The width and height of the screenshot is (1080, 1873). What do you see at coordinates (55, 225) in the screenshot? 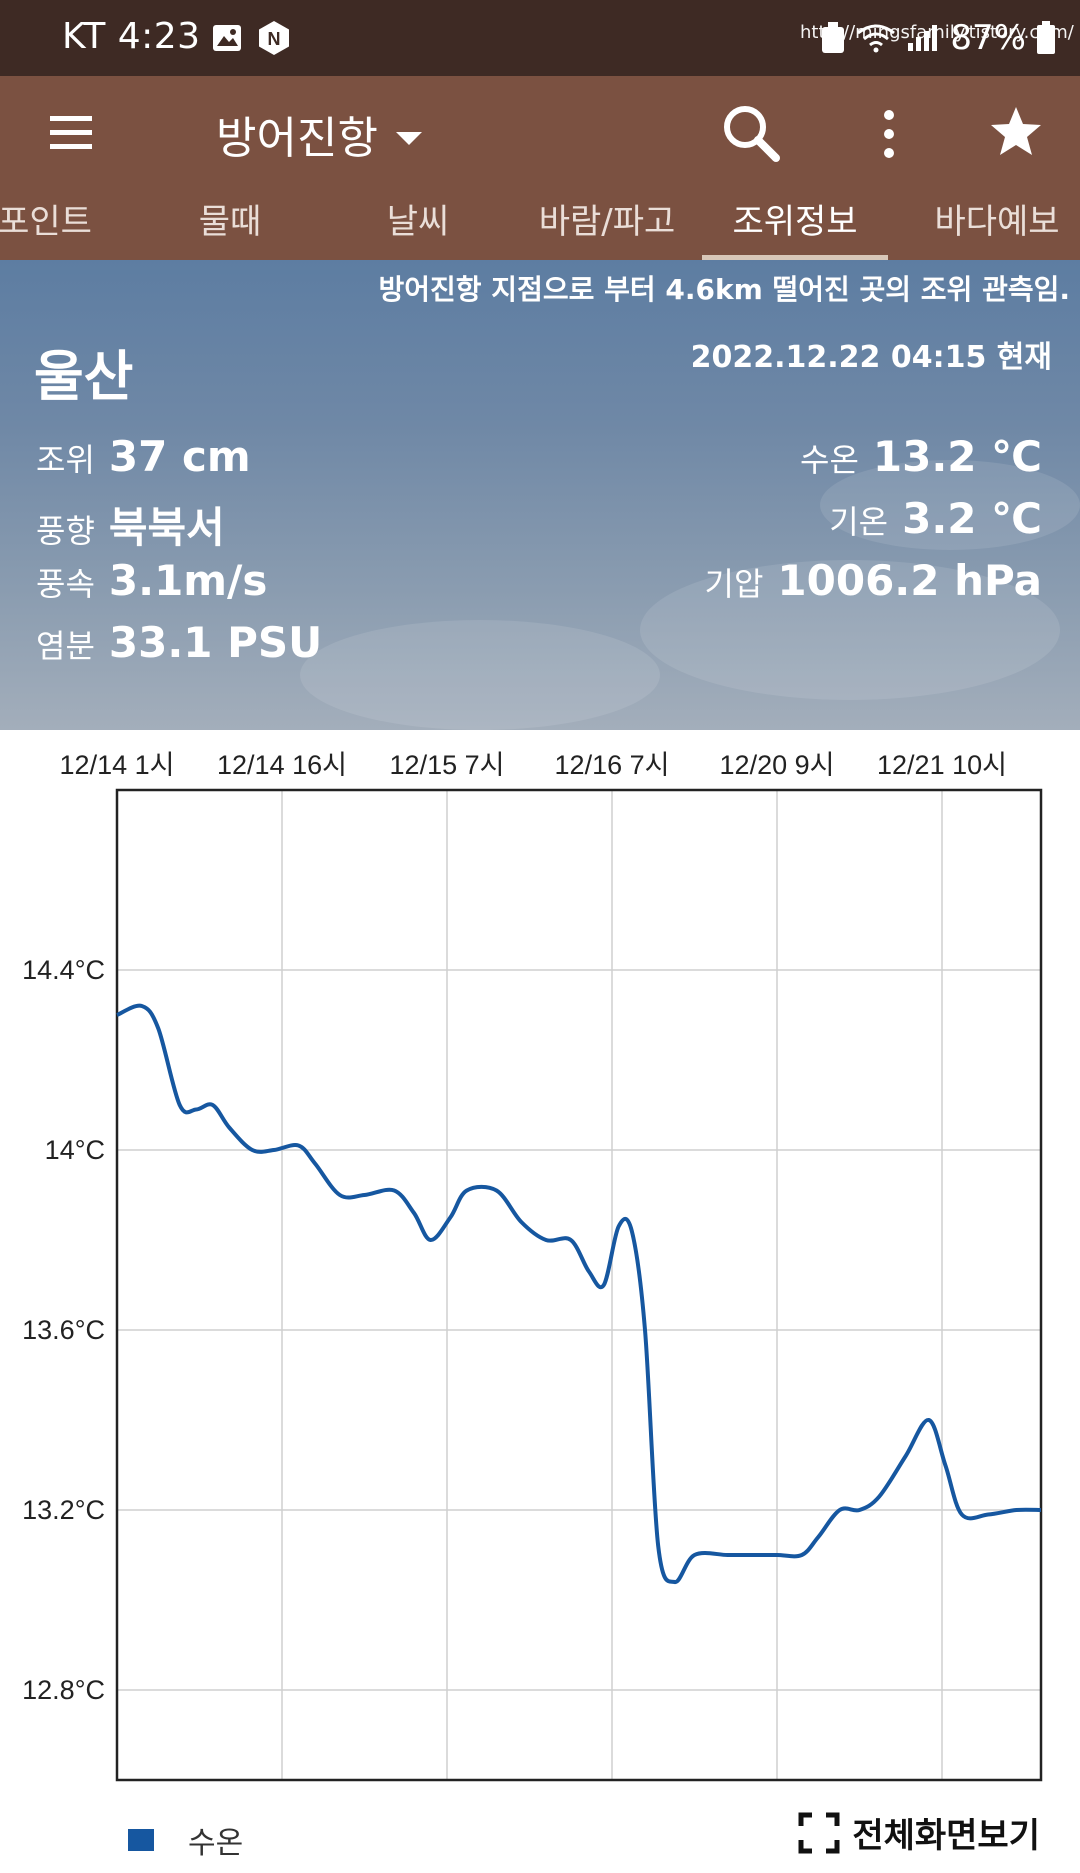
I see `tab-point: 포인트` at bounding box center [55, 225].